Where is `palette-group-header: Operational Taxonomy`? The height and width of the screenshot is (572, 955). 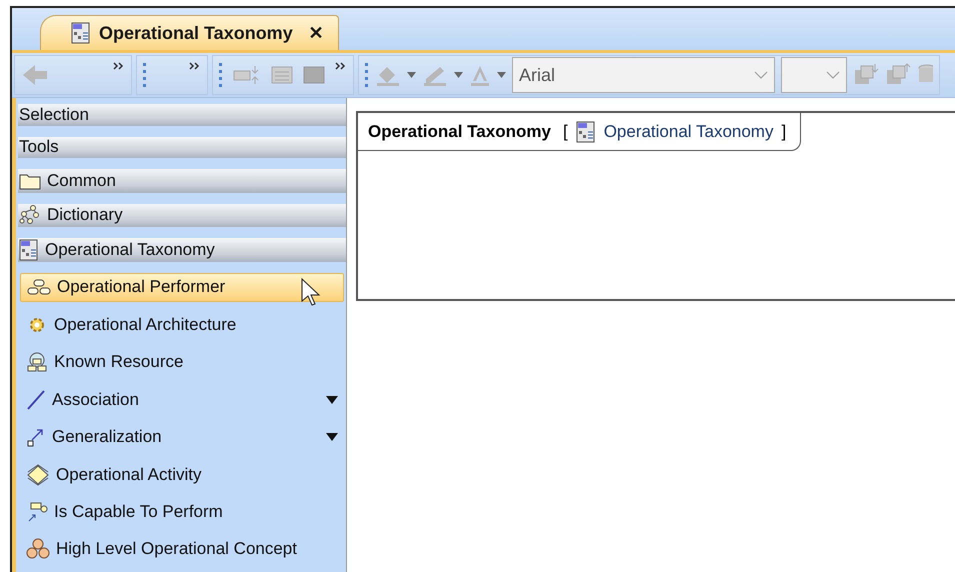
palette-group-header: Operational Taxonomy is located at coordinates (182, 250).